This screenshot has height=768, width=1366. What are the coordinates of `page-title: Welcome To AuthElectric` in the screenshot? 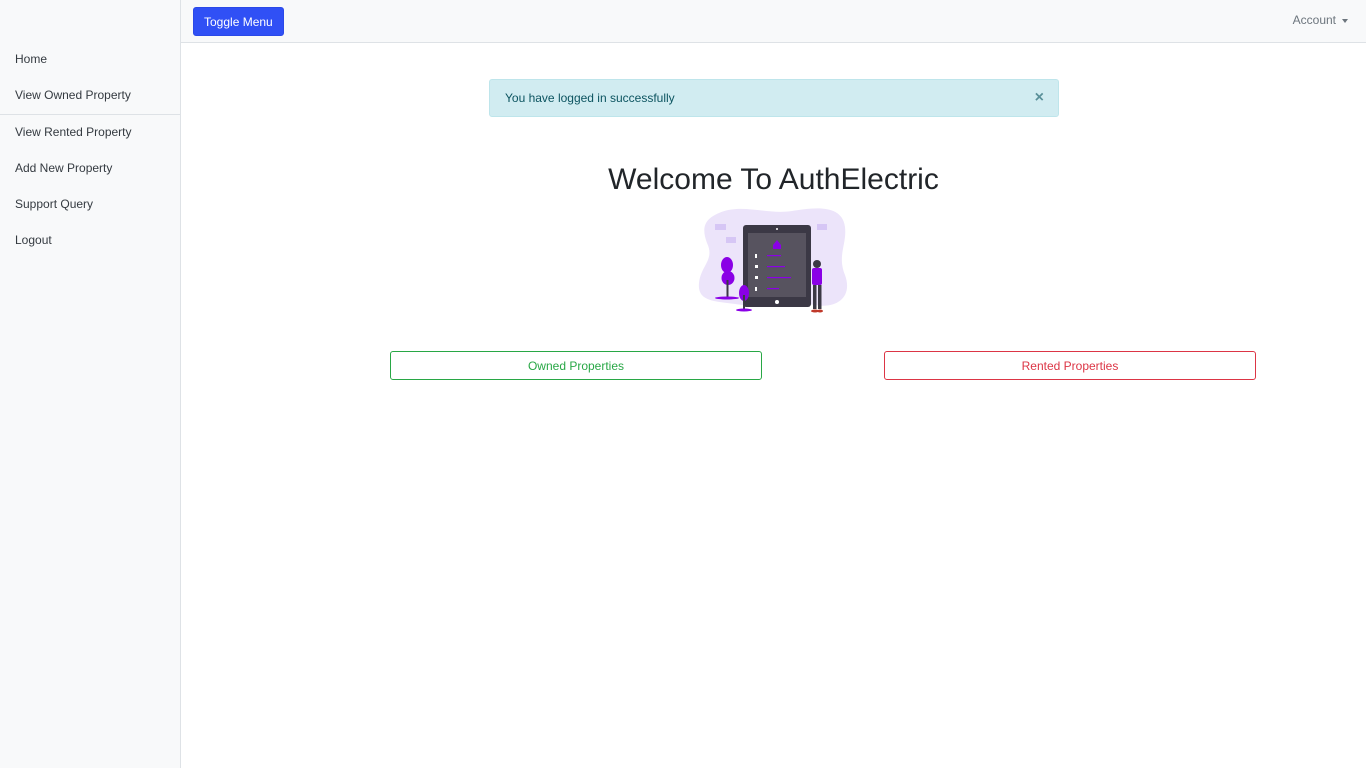 It's located at (773, 179).